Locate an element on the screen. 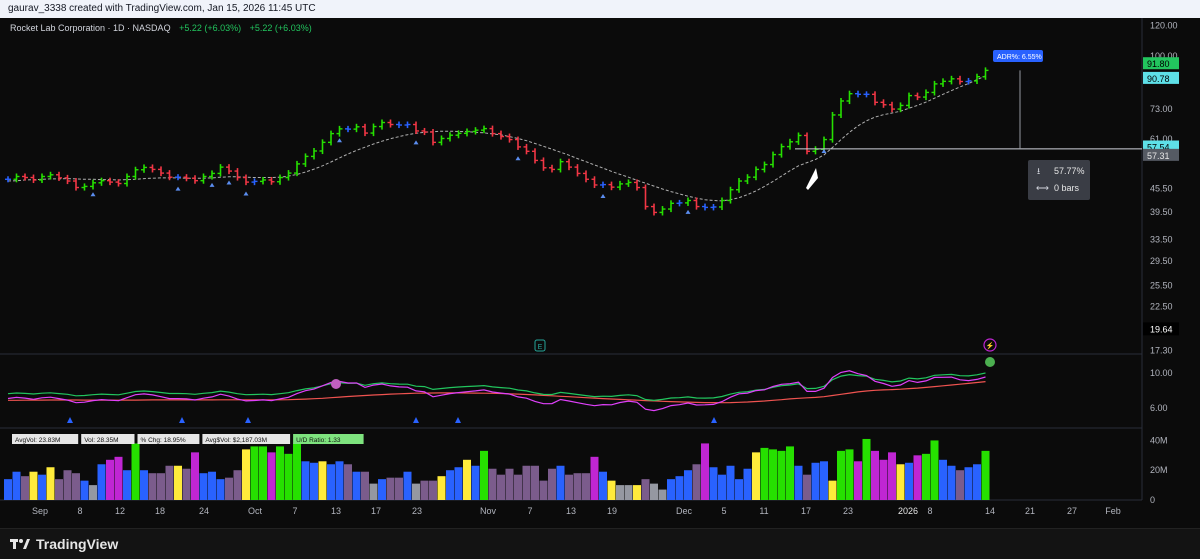 This screenshot has height=559, width=1200. indicator-line-green is located at coordinates (496, 387).